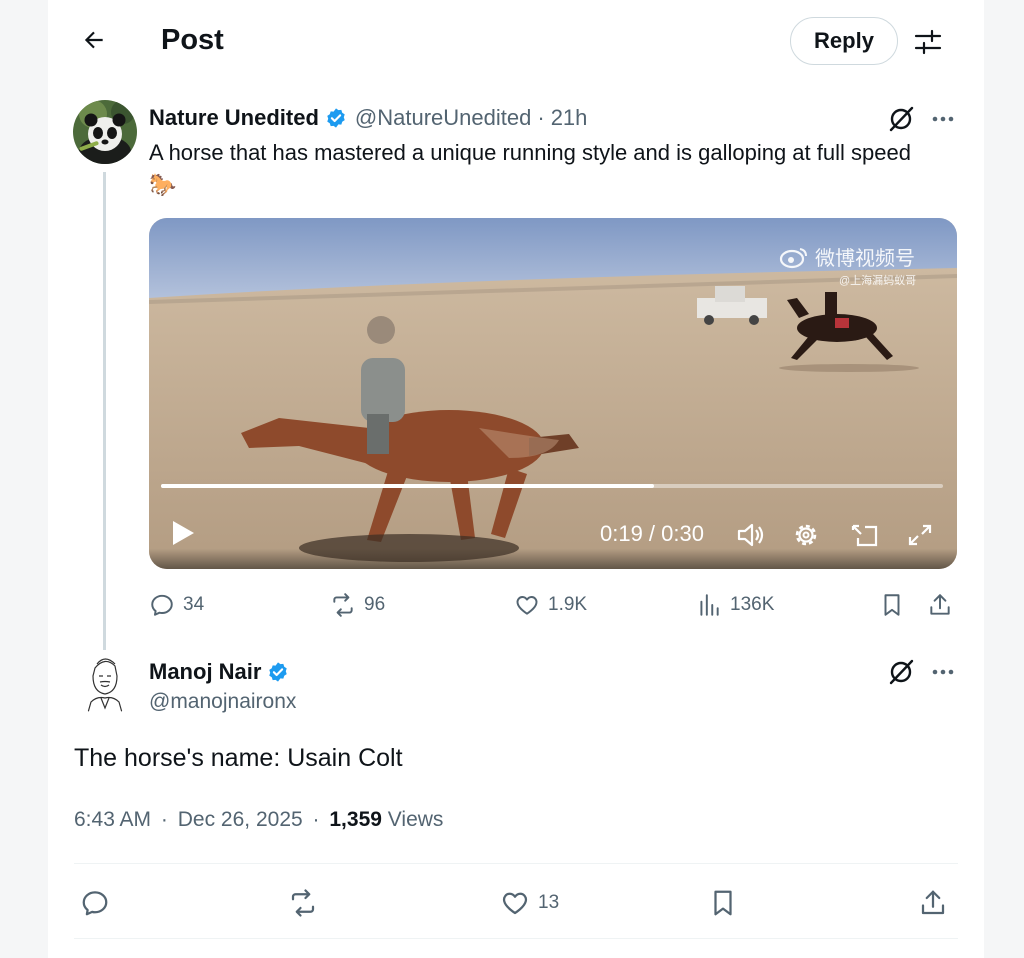 The height and width of the screenshot is (958, 1024). I want to click on sketch-portrait-avatar-image, so click(105, 684).